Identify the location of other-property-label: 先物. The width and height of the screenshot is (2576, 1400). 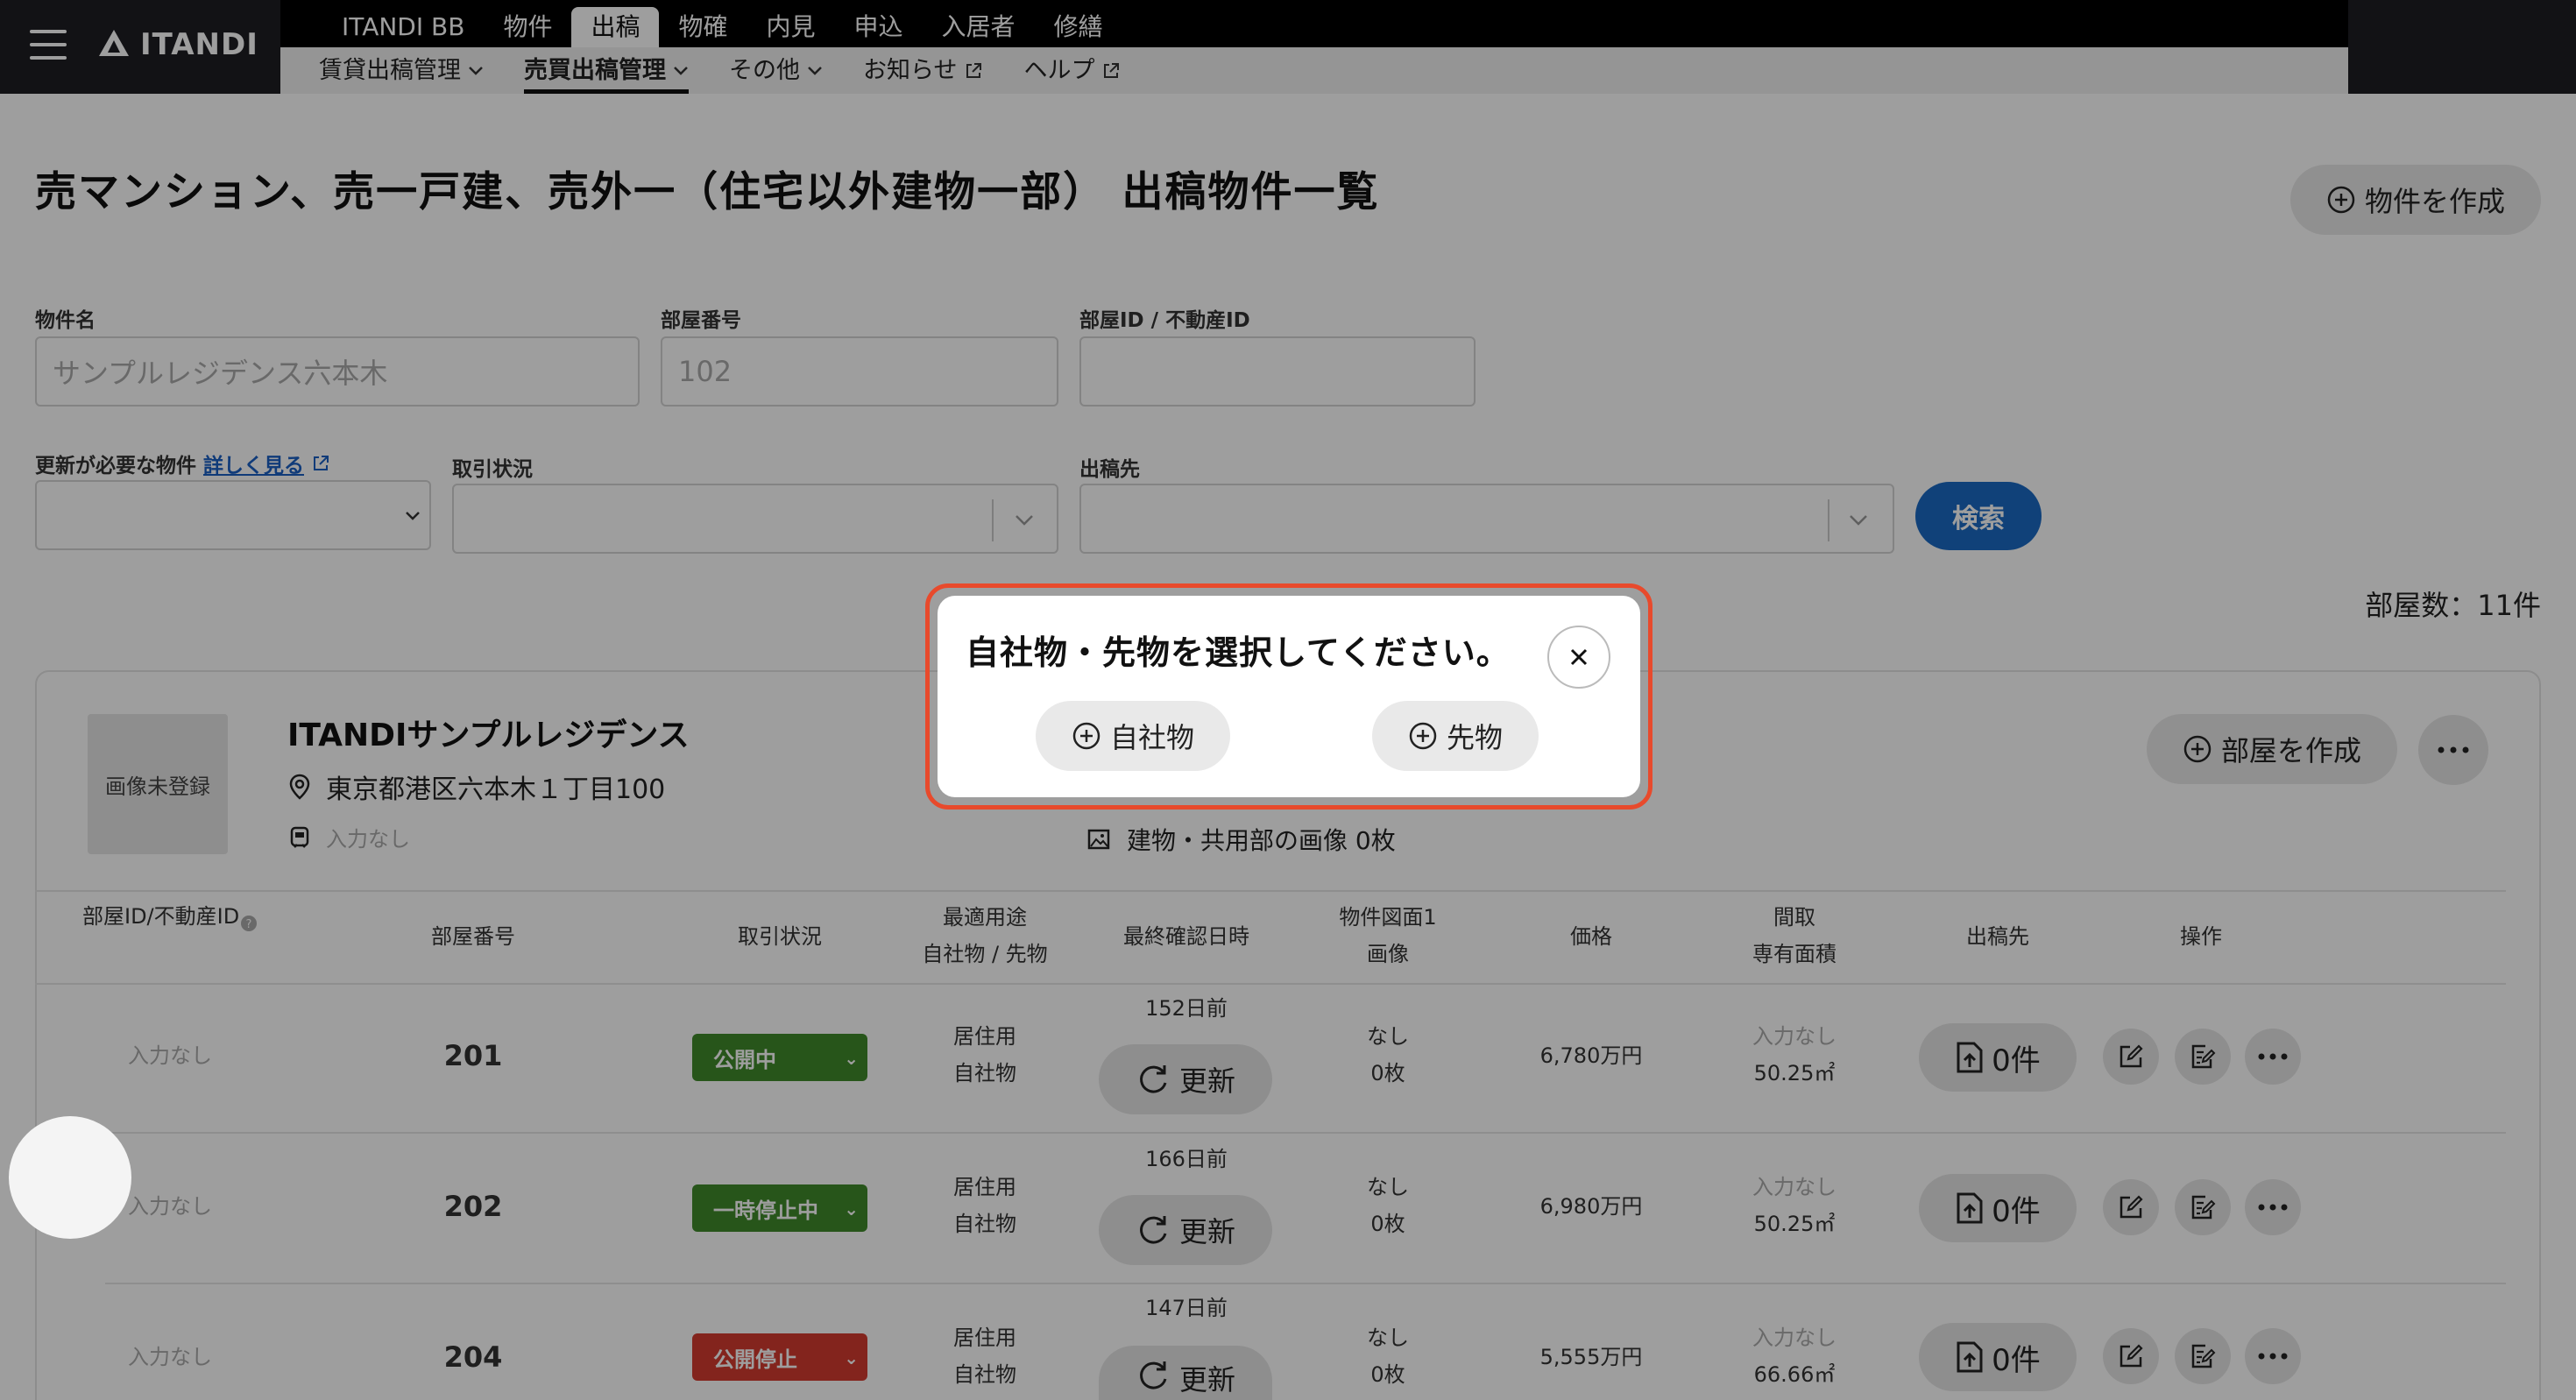
(1474, 737).